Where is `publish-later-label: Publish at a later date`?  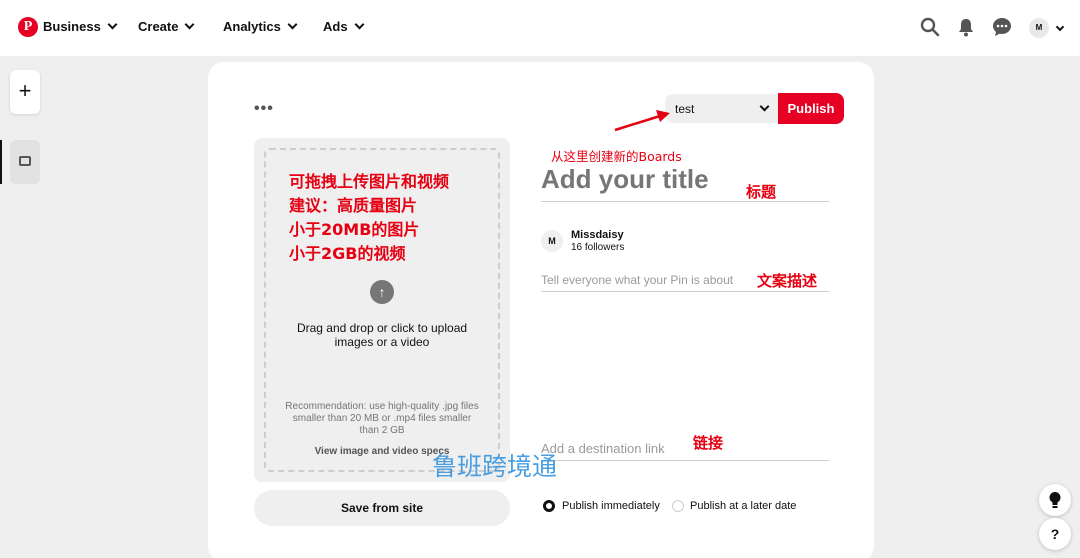 publish-later-label: Publish at a later date is located at coordinates (743, 506).